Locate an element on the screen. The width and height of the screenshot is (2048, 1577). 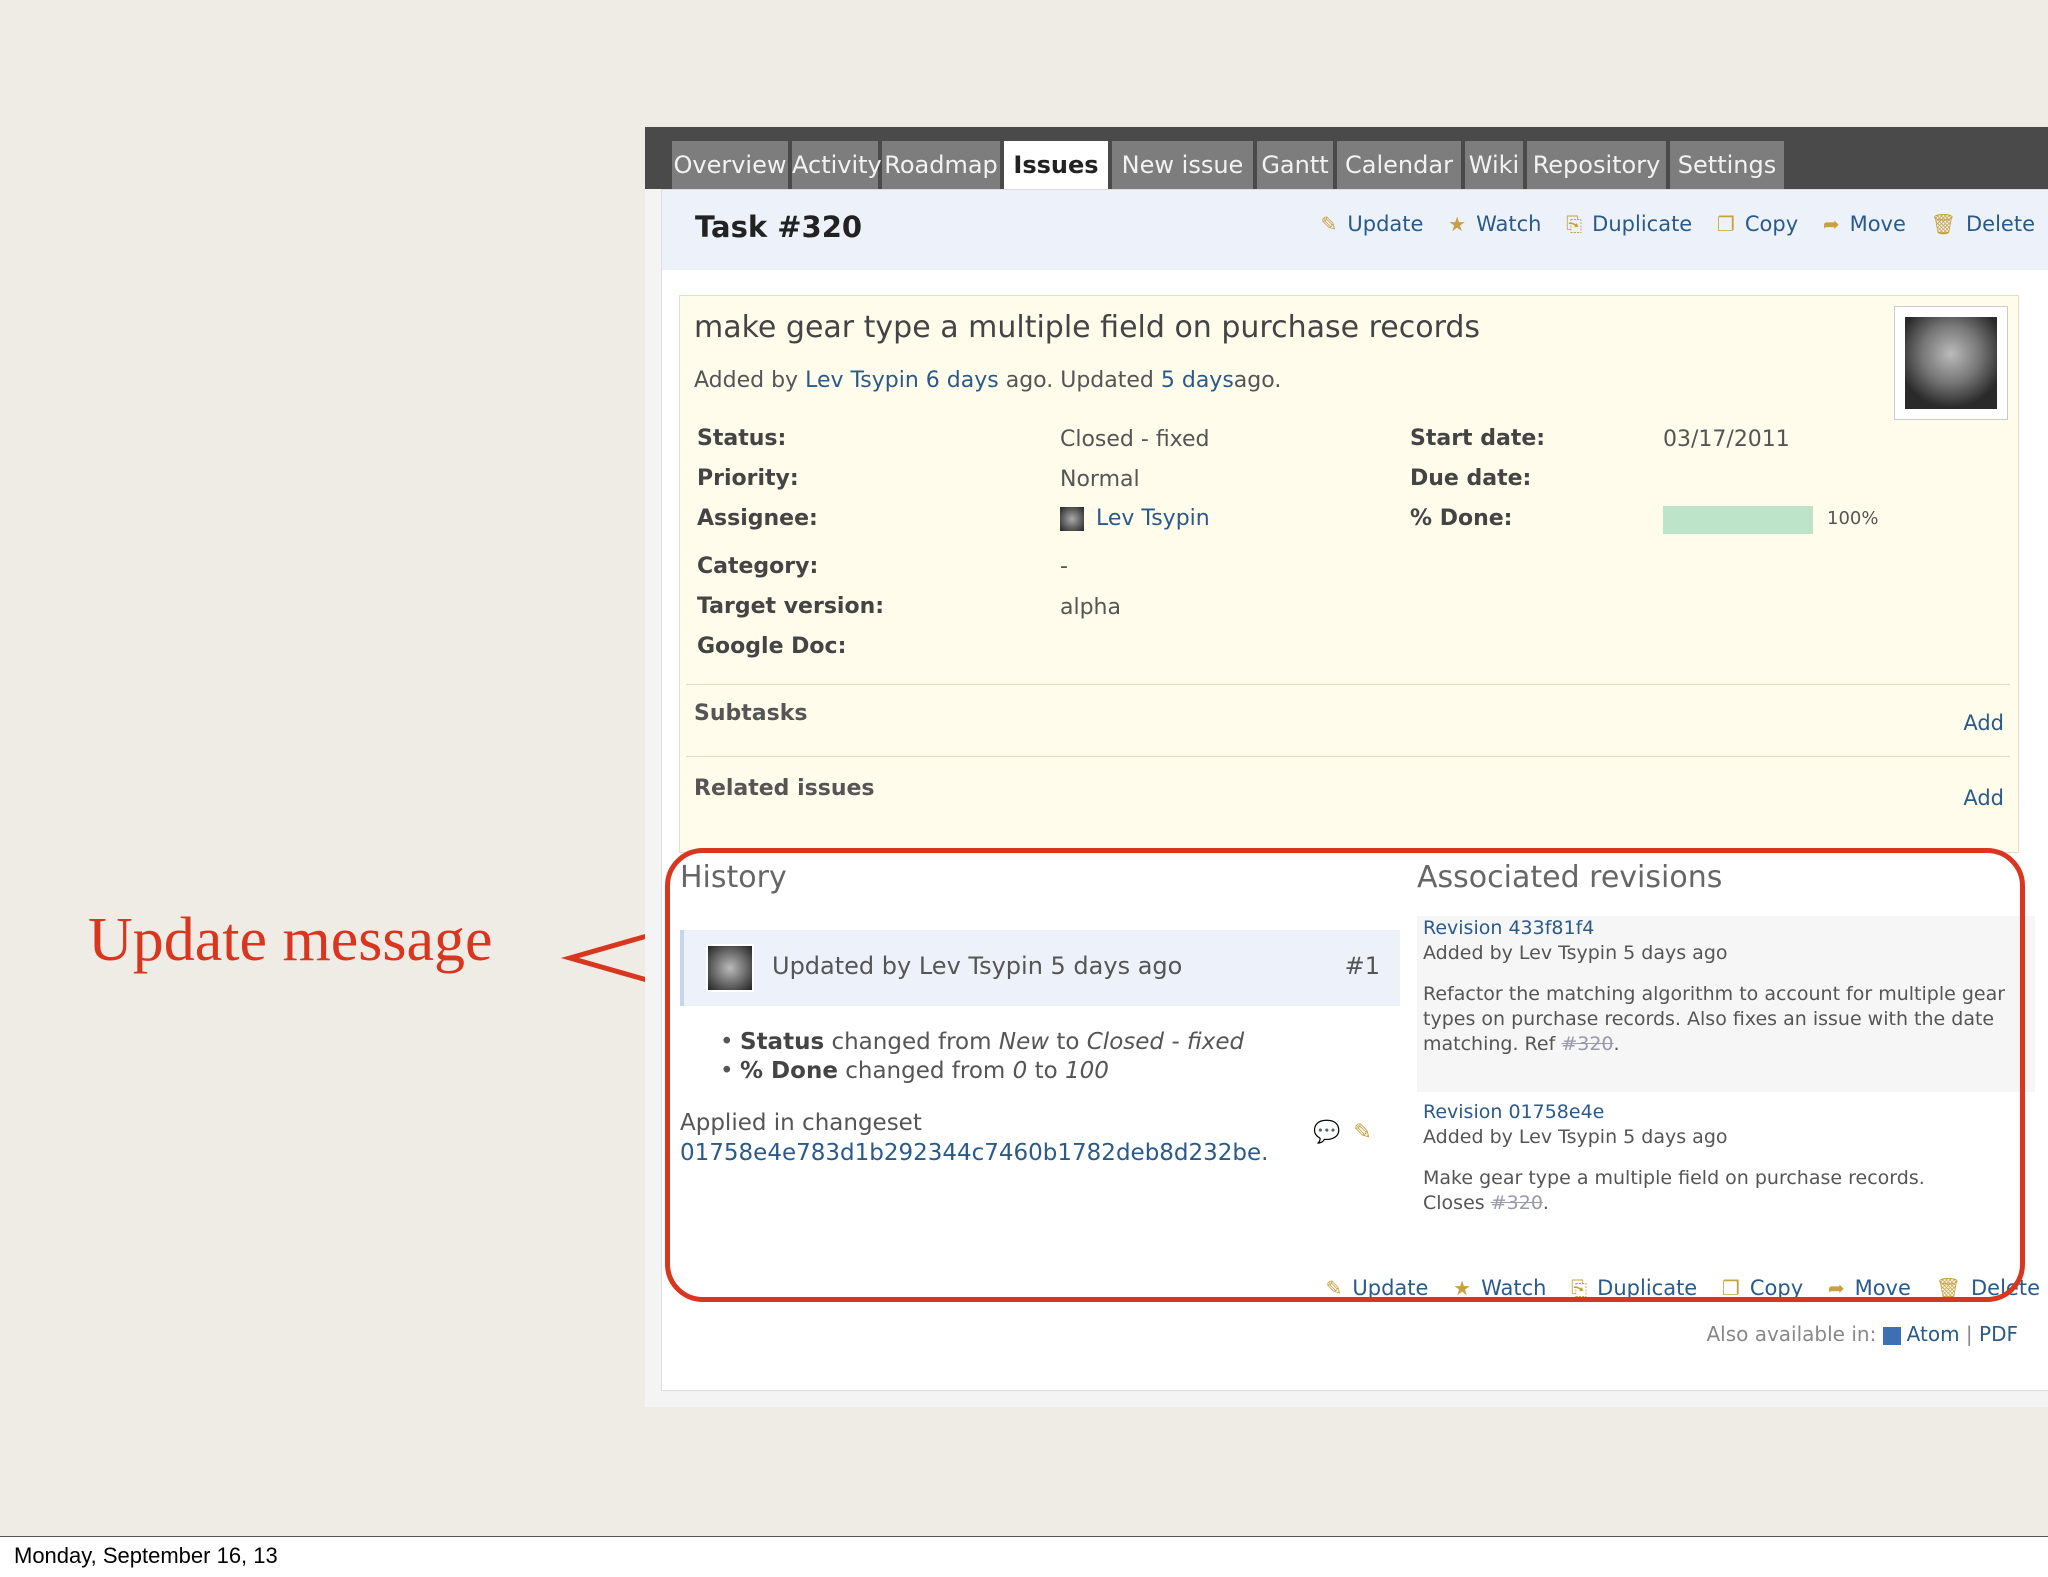
author-avatar is located at coordinates (1951, 363).